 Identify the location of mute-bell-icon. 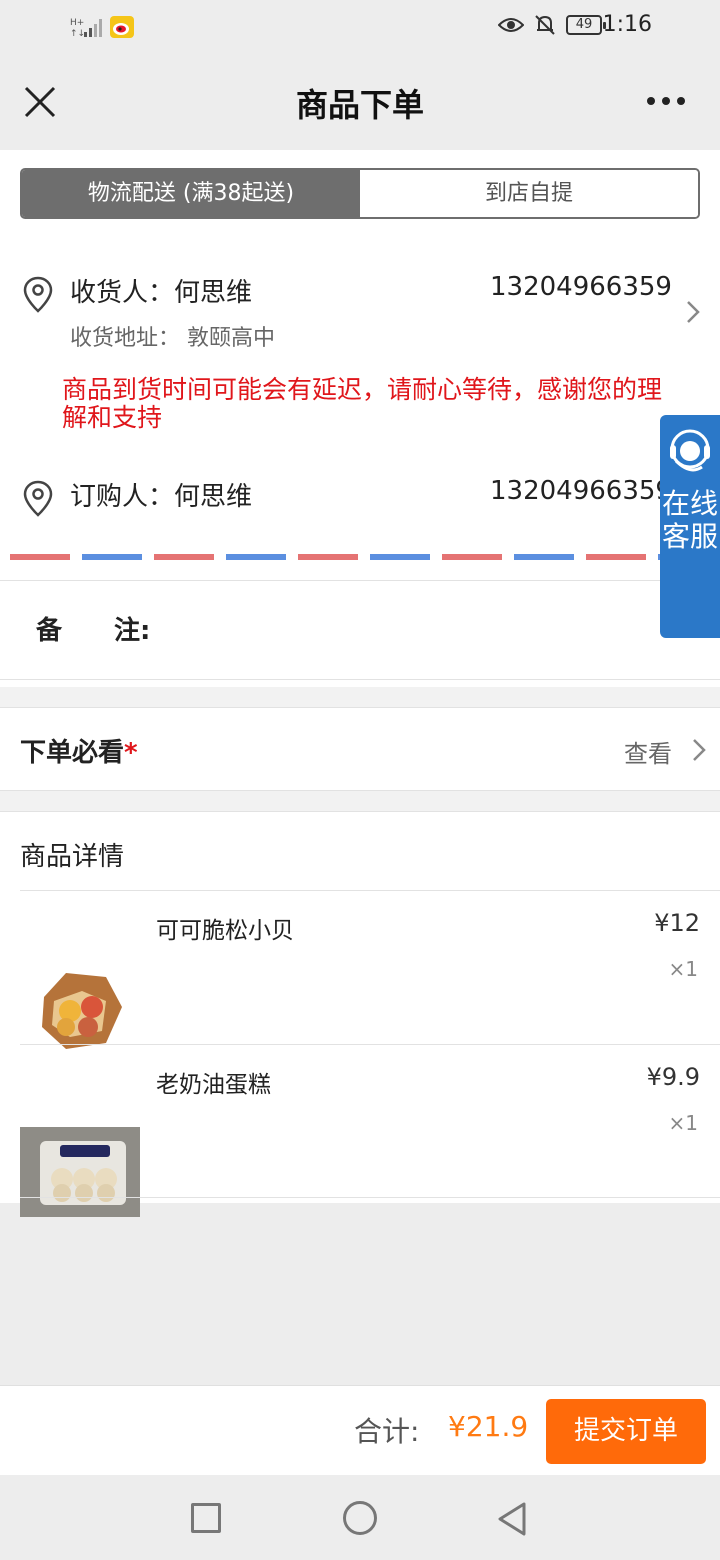
(545, 25).